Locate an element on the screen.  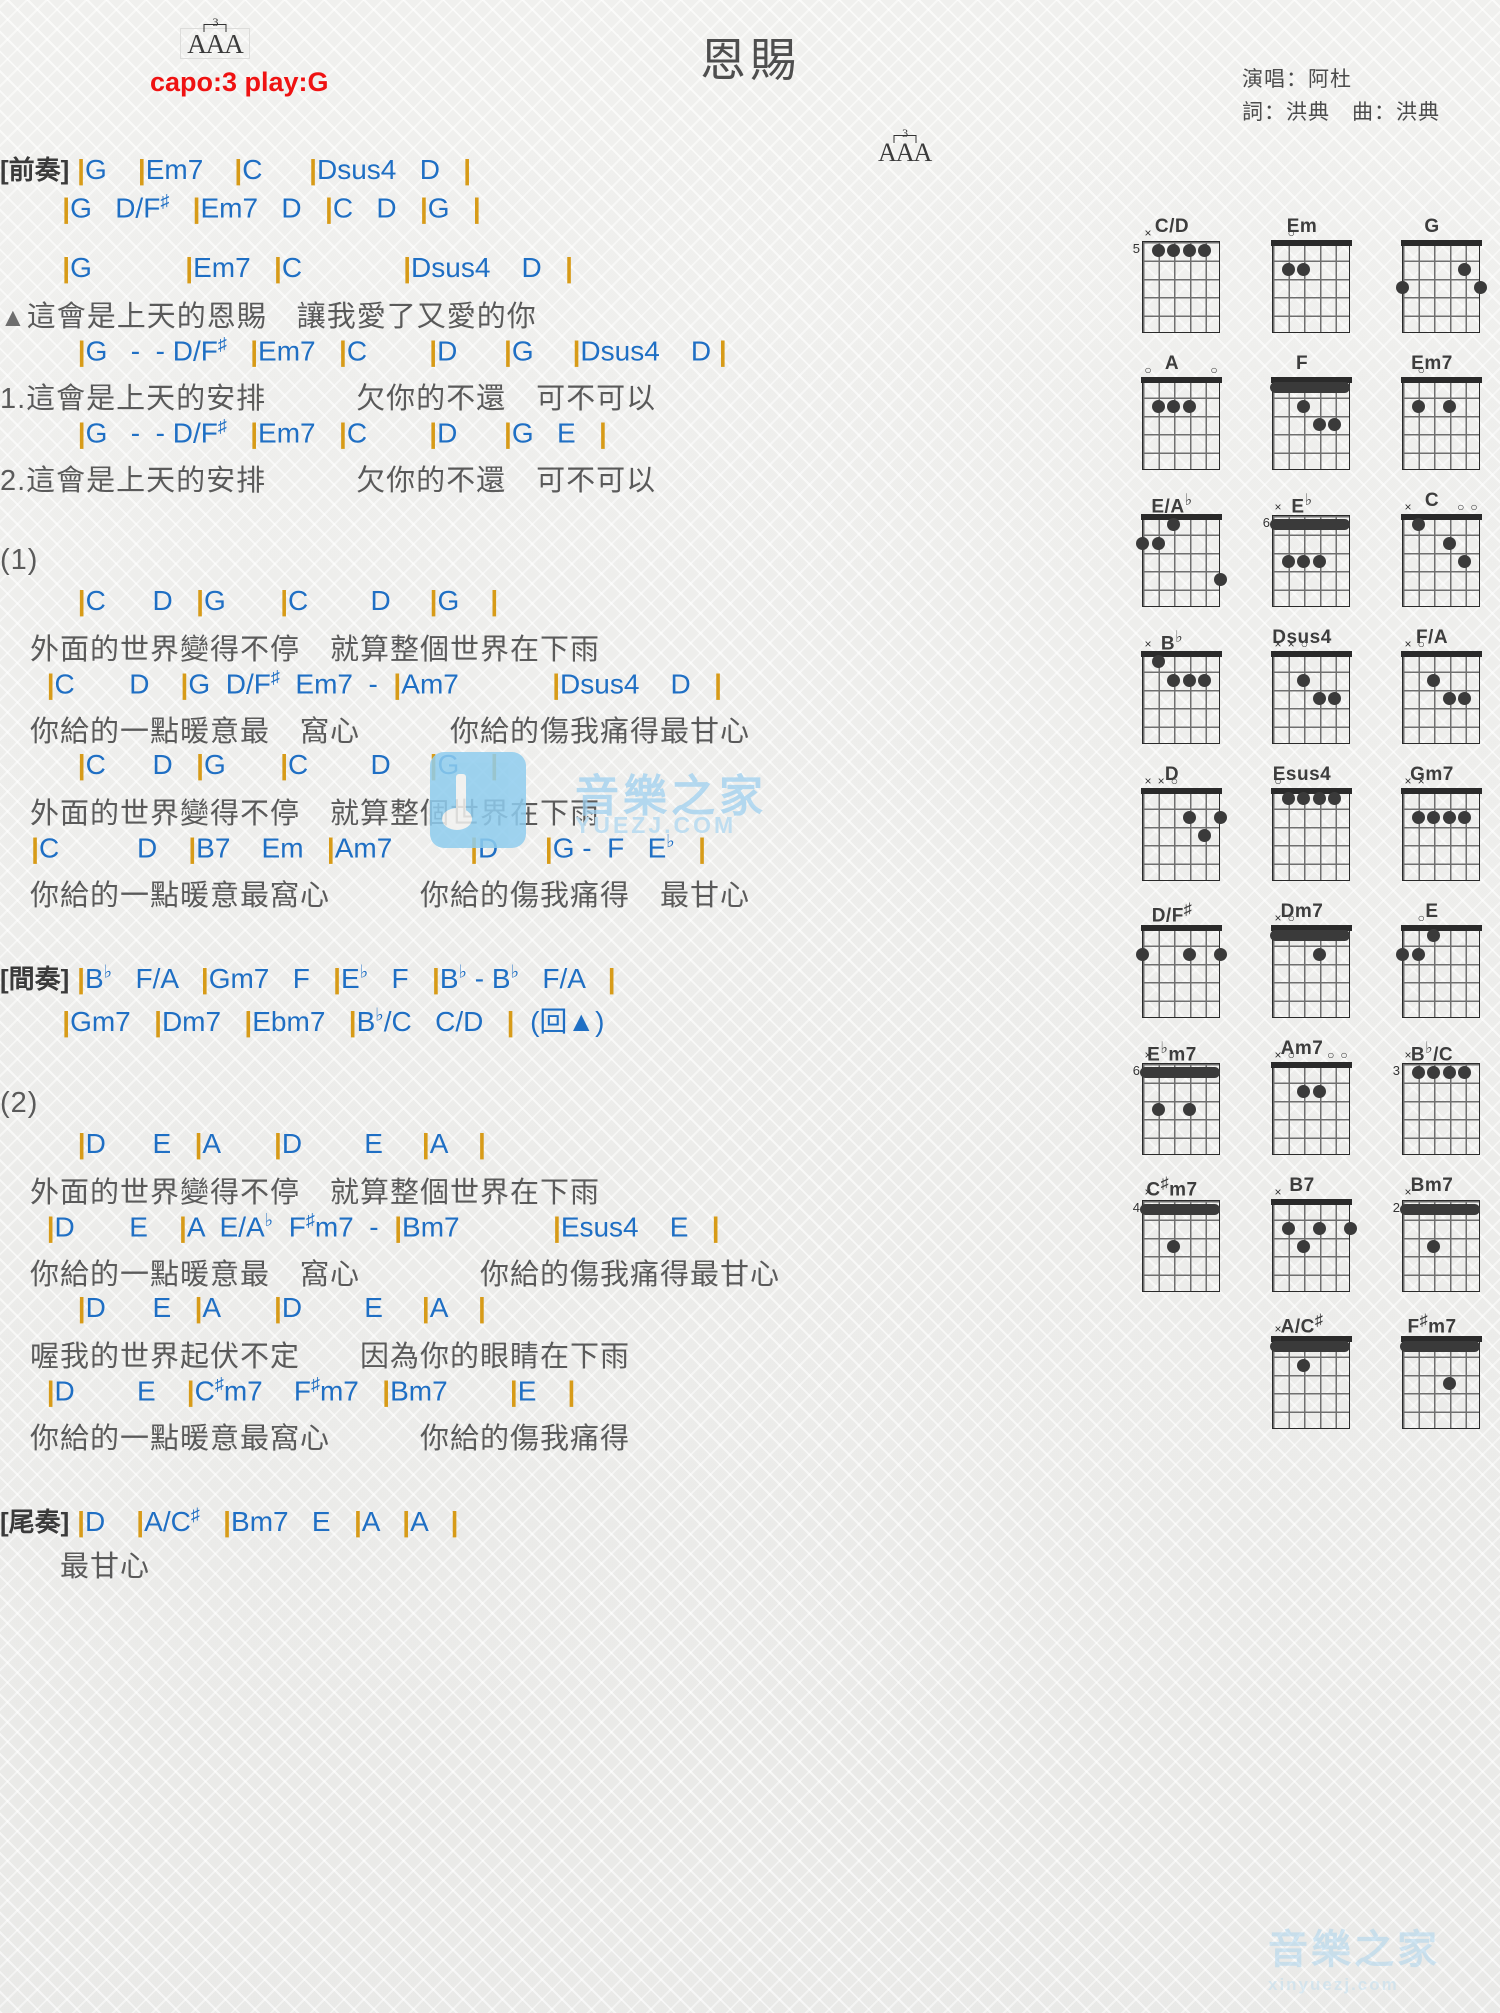
lyric-line: 你給的一點暖意最窩心 你給的傷我痛得 is located at coordinates (315, 1439).